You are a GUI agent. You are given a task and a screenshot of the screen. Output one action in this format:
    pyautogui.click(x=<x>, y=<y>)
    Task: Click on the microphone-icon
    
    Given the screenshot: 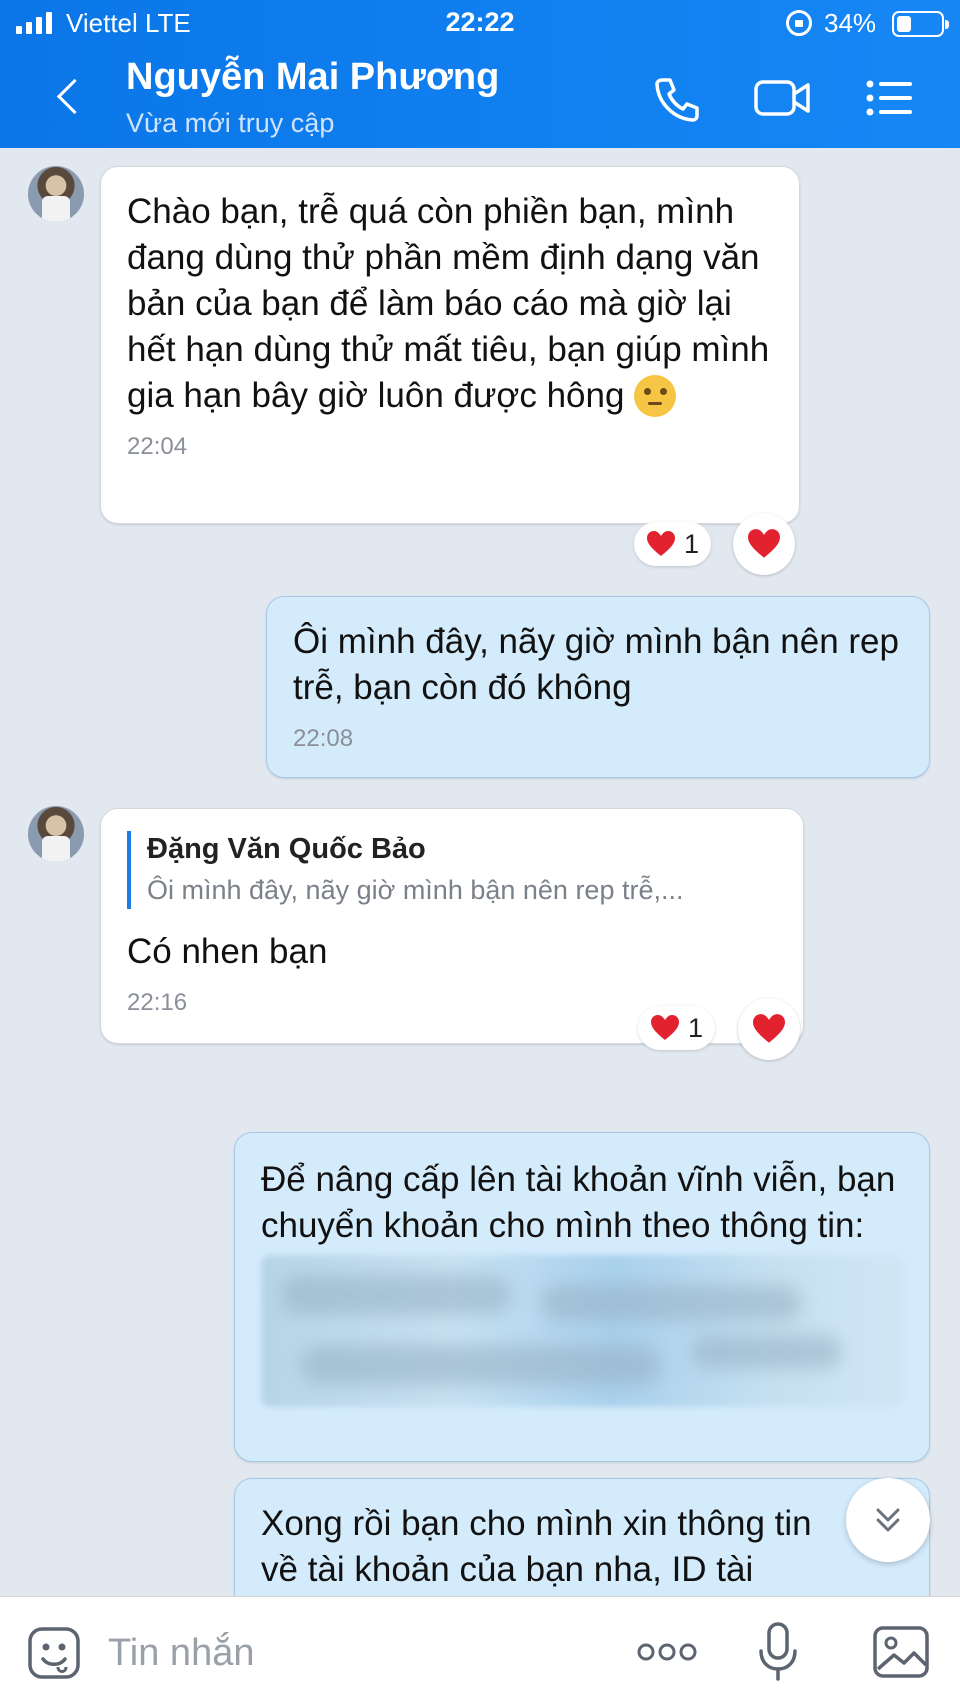 What is the action you would take?
    pyautogui.click(x=778, y=1652)
    